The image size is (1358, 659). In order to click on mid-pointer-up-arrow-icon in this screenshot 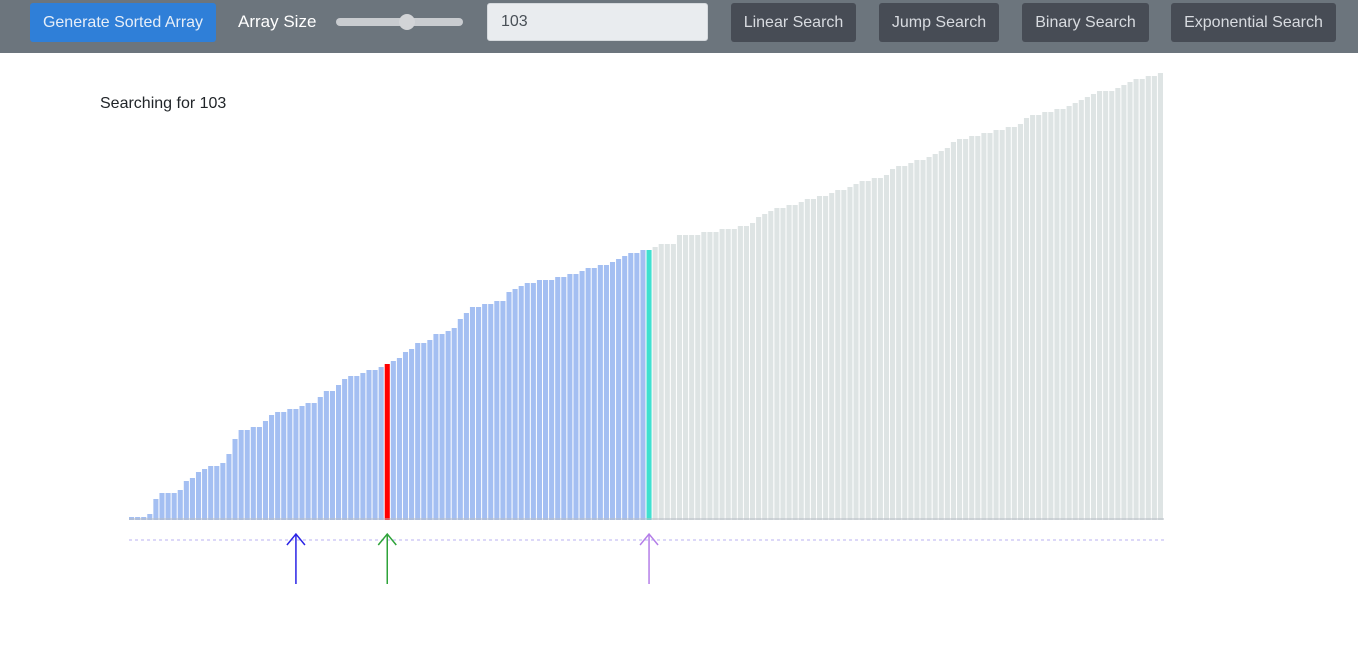, I will do `click(387, 558)`.